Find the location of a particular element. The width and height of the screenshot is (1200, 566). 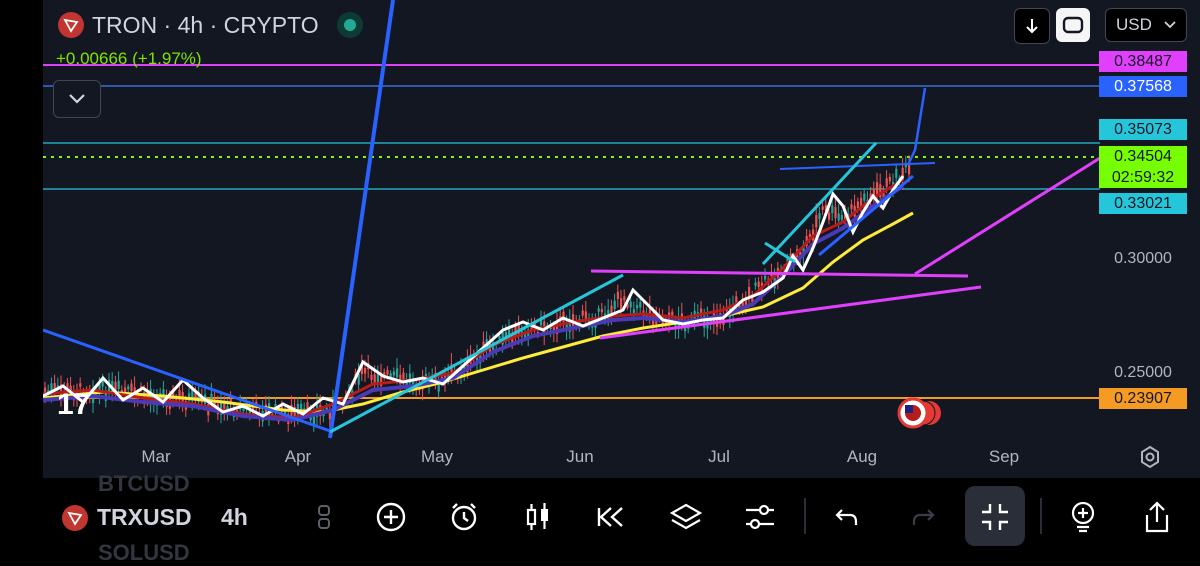

price-tag-blue: 0.37568 is located at coordinates (1143, 86).